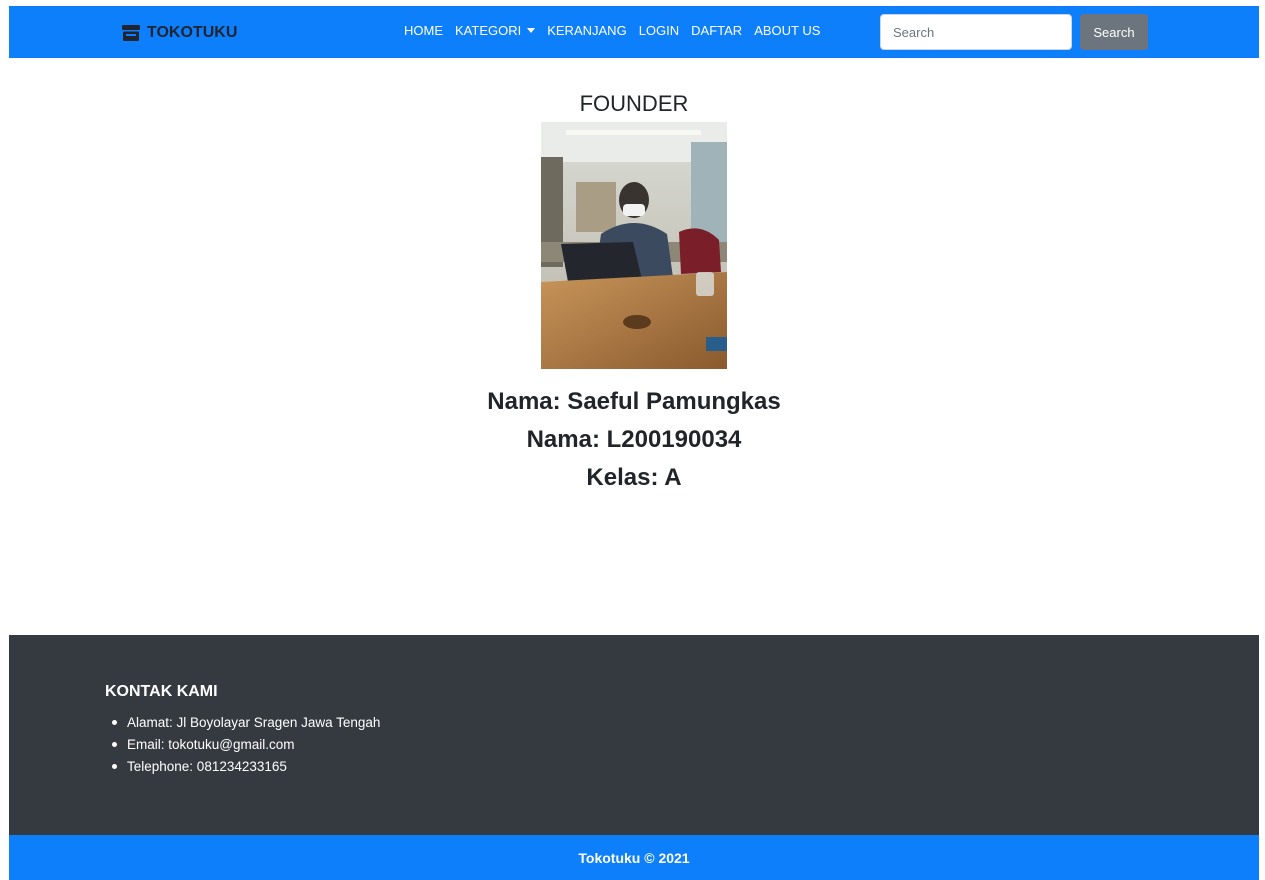  Describe the element at coordinates (634, 245) in the screenshot. I see `founder-photo` at that location.